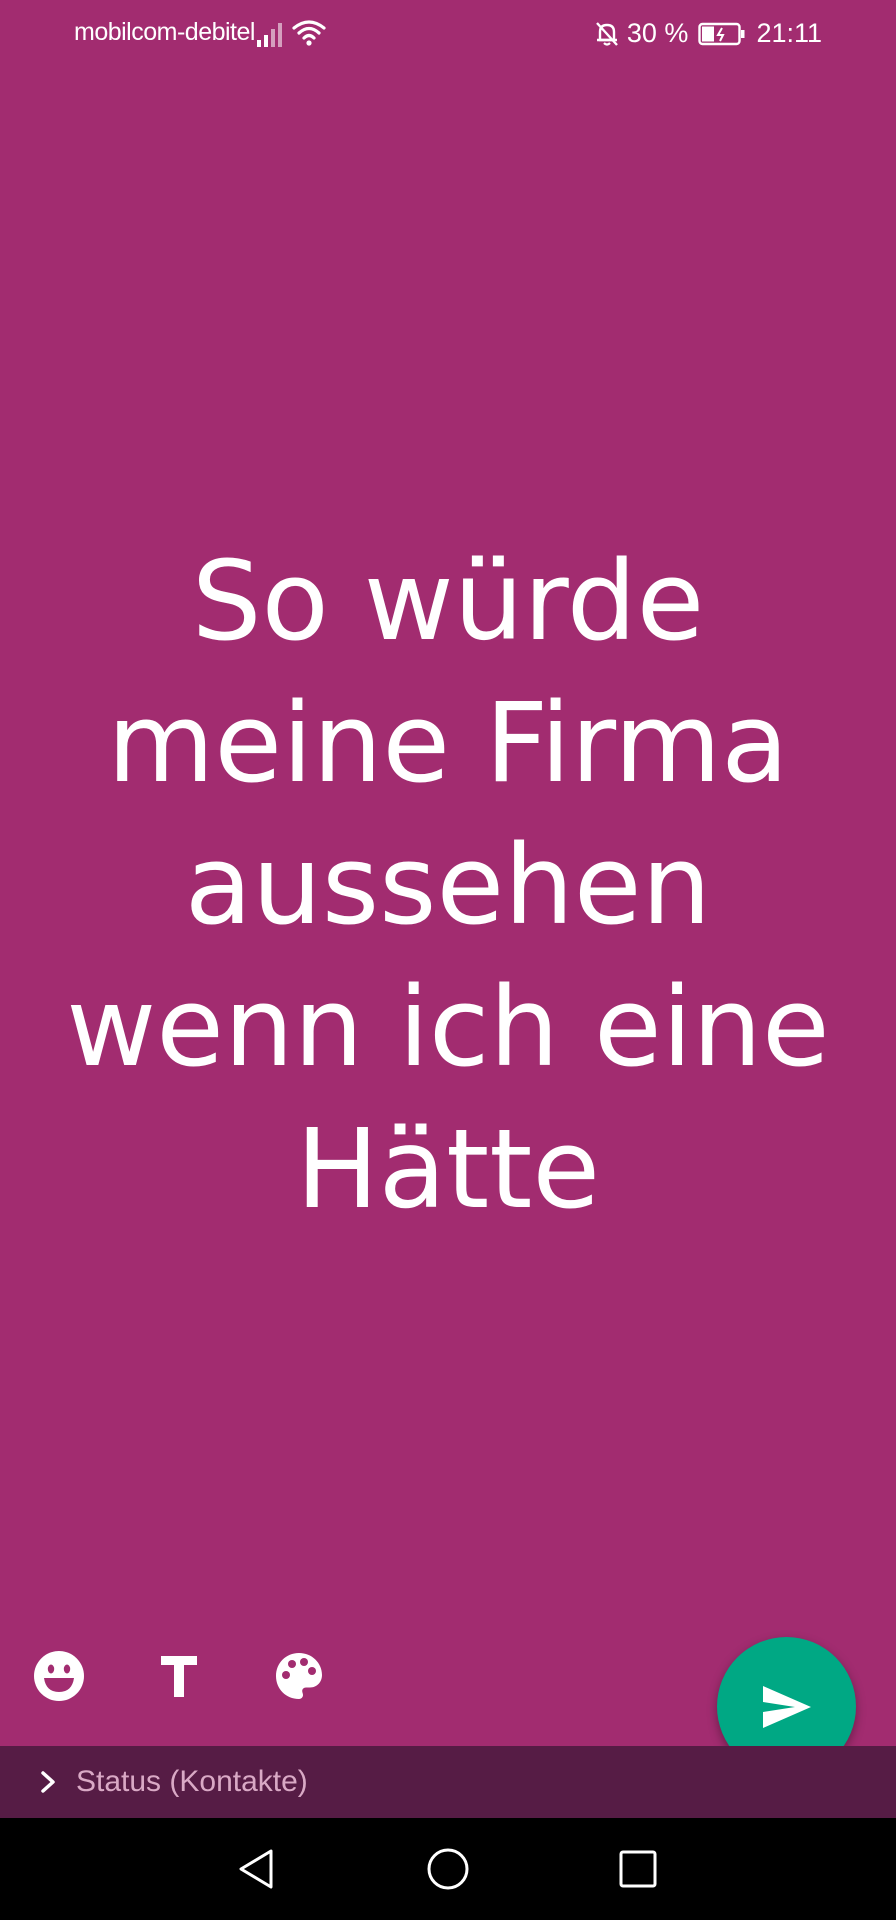 The height and width of the screenshot is (1920, 896). I want to click on back-icon, so click(256, 1869).